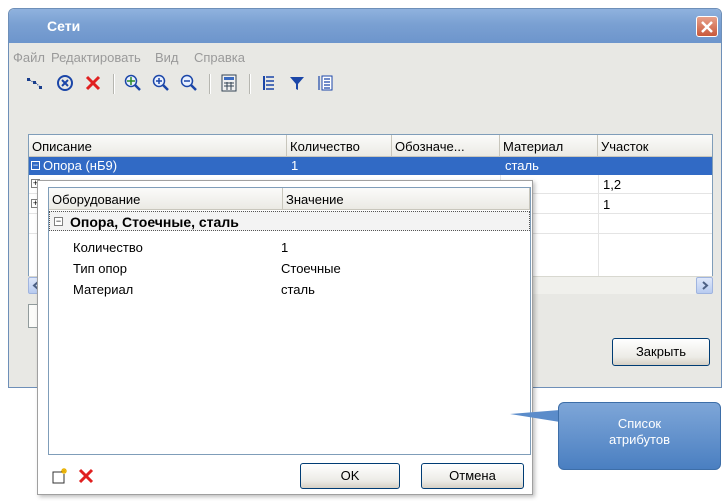 The height and width of the screenshot is (501, 725). What do you see at coordinates (365, 57) in the screenshot?
I see `menu-bar: Файл Редактировать Вид Справка` at bounding box center [365, 57].